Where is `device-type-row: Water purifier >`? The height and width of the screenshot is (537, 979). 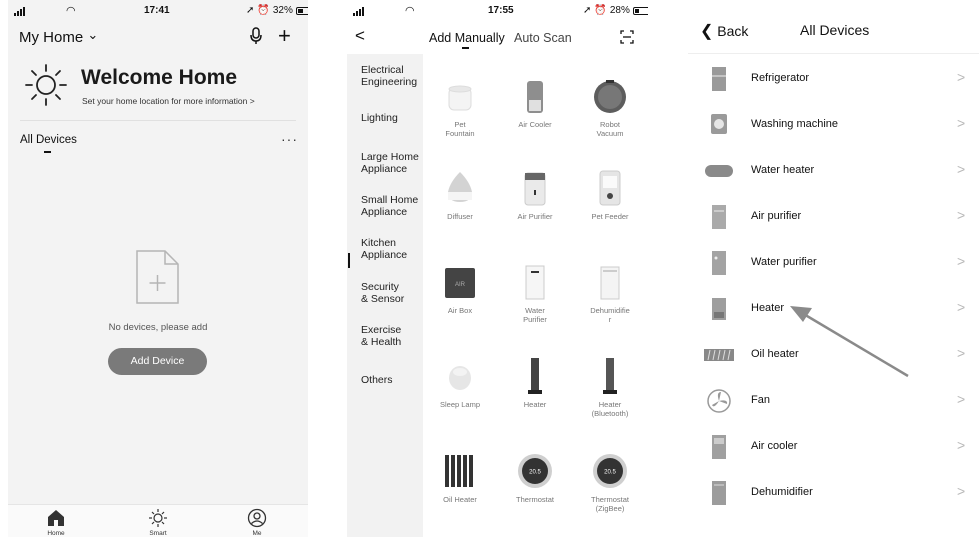
device-type-row: Water purifier > is located at coordinates (833, 263).